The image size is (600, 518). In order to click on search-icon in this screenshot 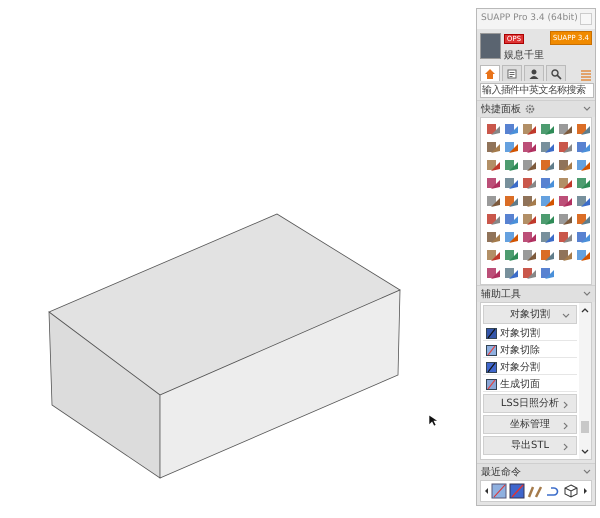, I will do `click(556, 74)`.